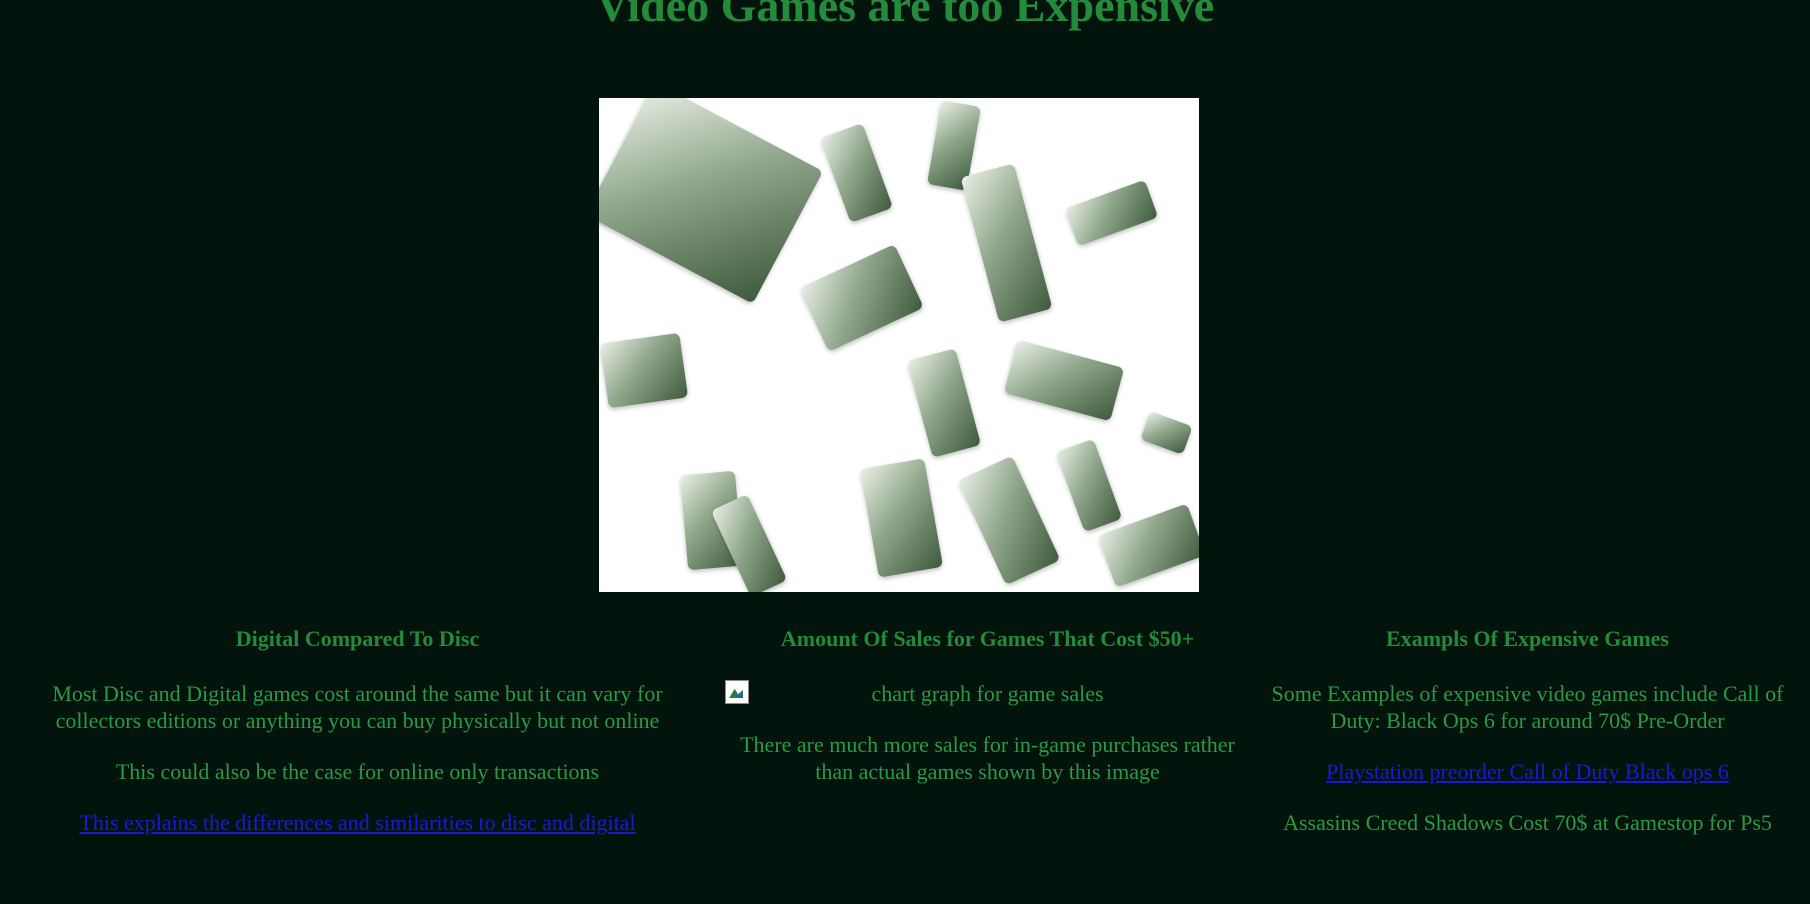 Image resolution: width=1810 pixels, height=904 pixels. I want to click on image-alt-text: chart graph for game sales, so click(987, 693).